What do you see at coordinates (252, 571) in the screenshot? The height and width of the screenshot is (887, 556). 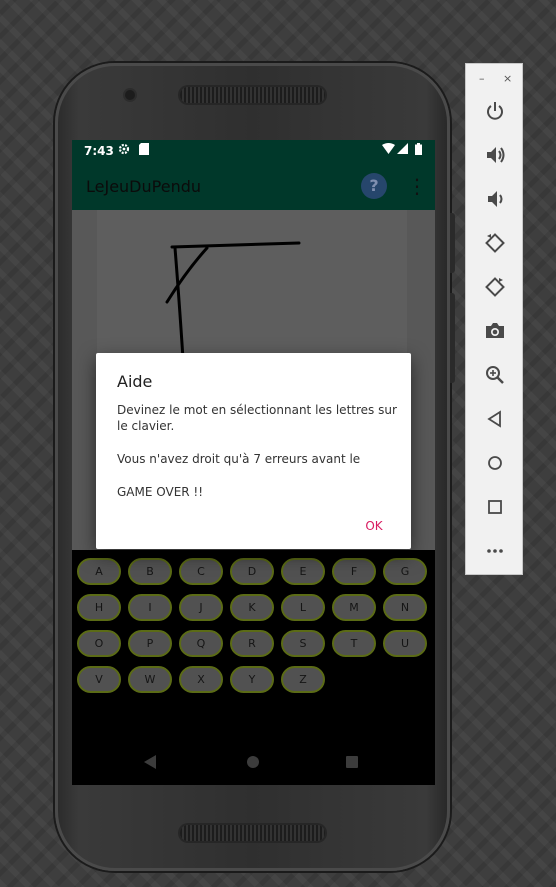 I see `key-d: D` at bounding box center [252, 571].